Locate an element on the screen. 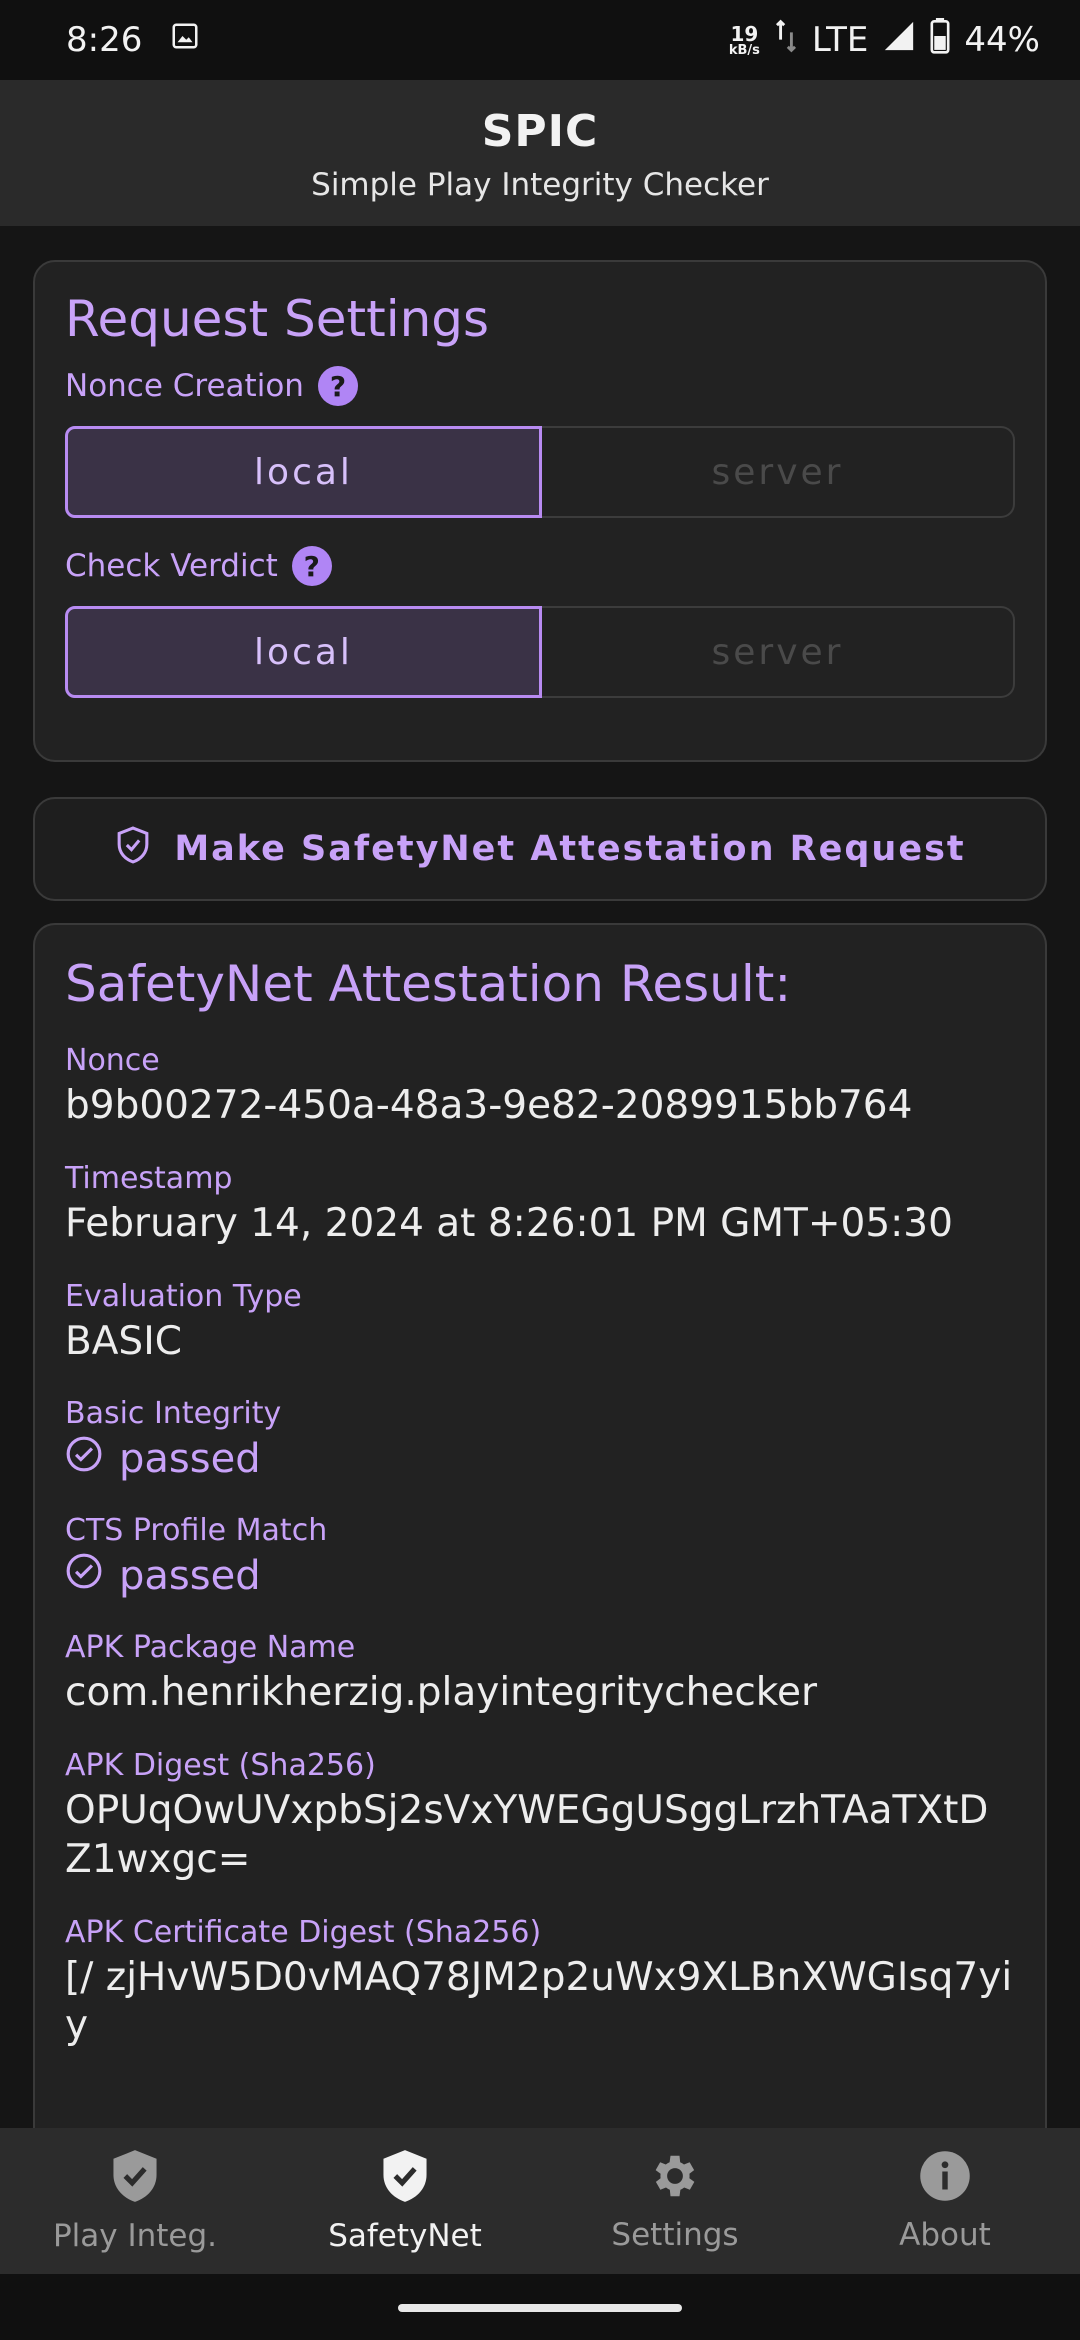  verdict-server-option: server is located at coordinates (778, 652).